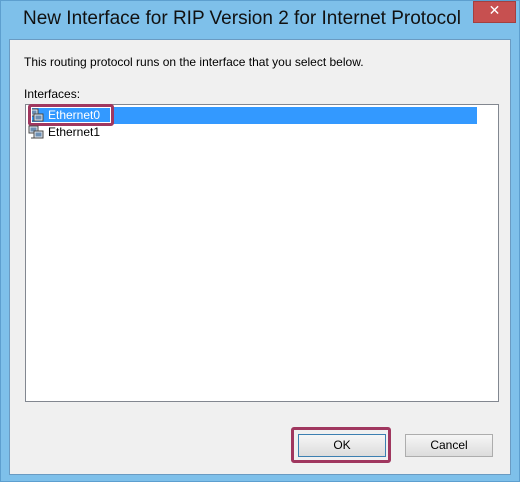  I want to click on close-icon: ✕, so click(494, 11).